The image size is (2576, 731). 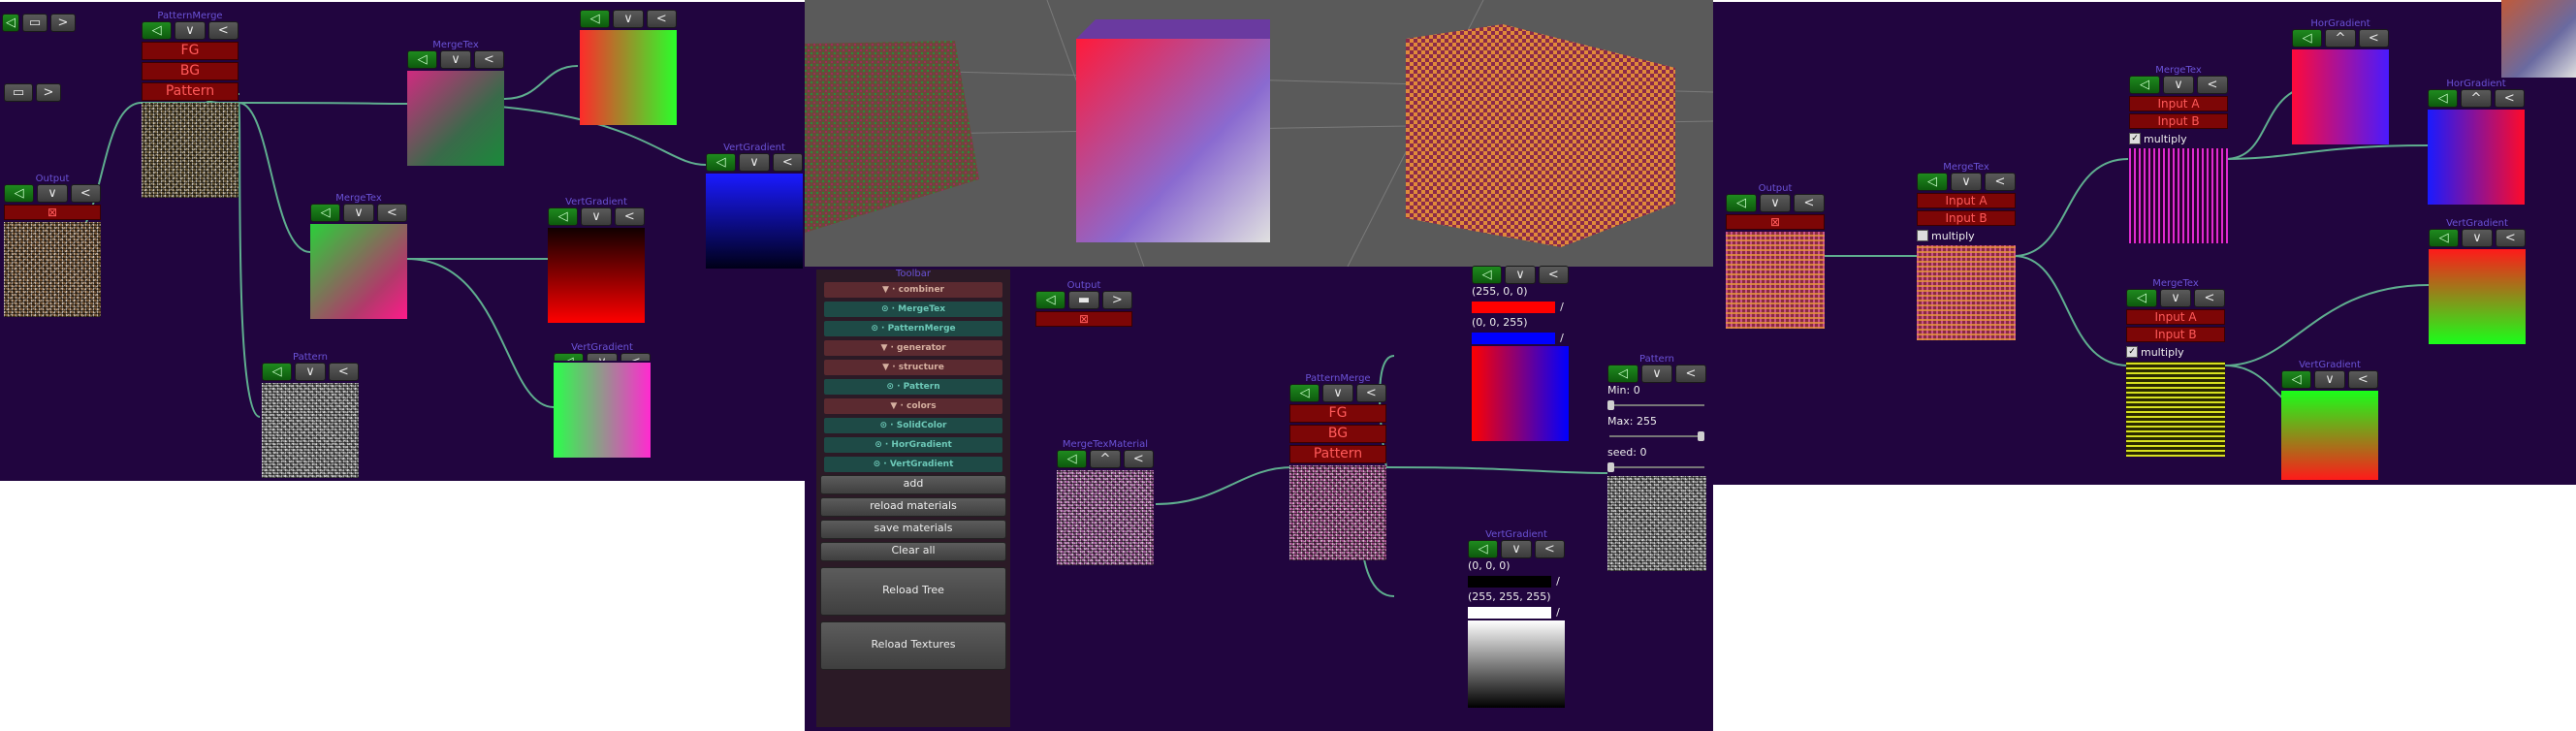 What do you see at coordinates (1966, 235) in the screenshot?
I see `multiply-checkbox: multiply` at bounding box center [1966, 235].